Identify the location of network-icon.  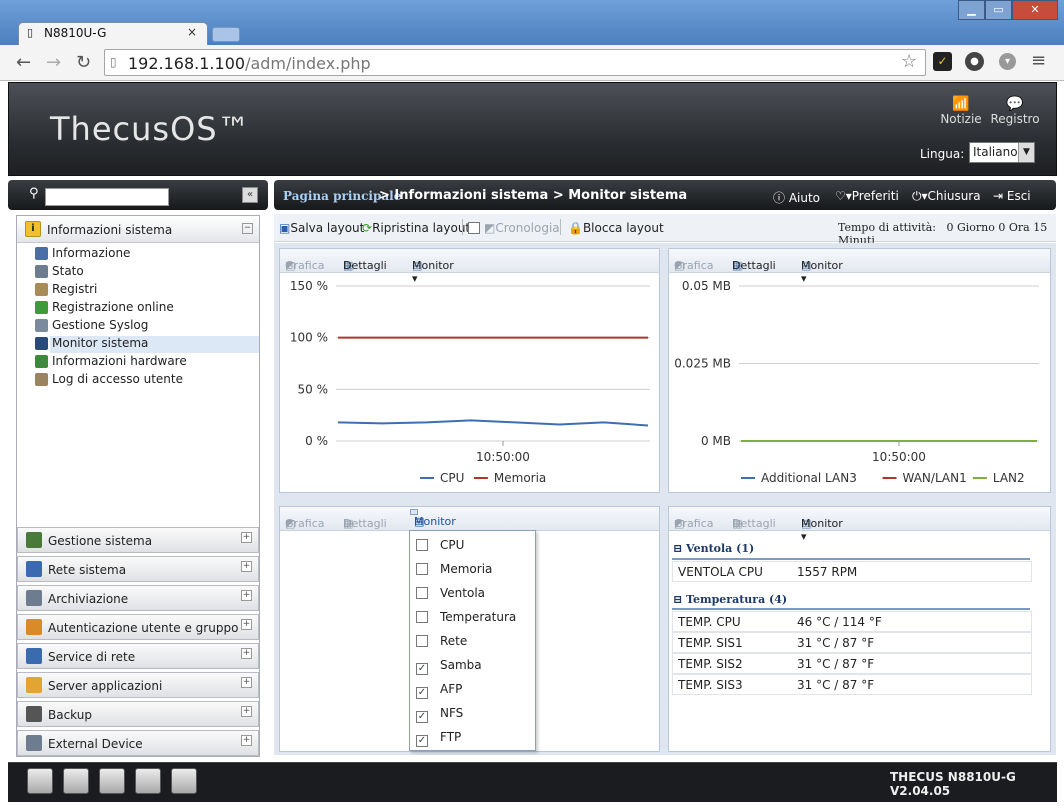
(184, 781).